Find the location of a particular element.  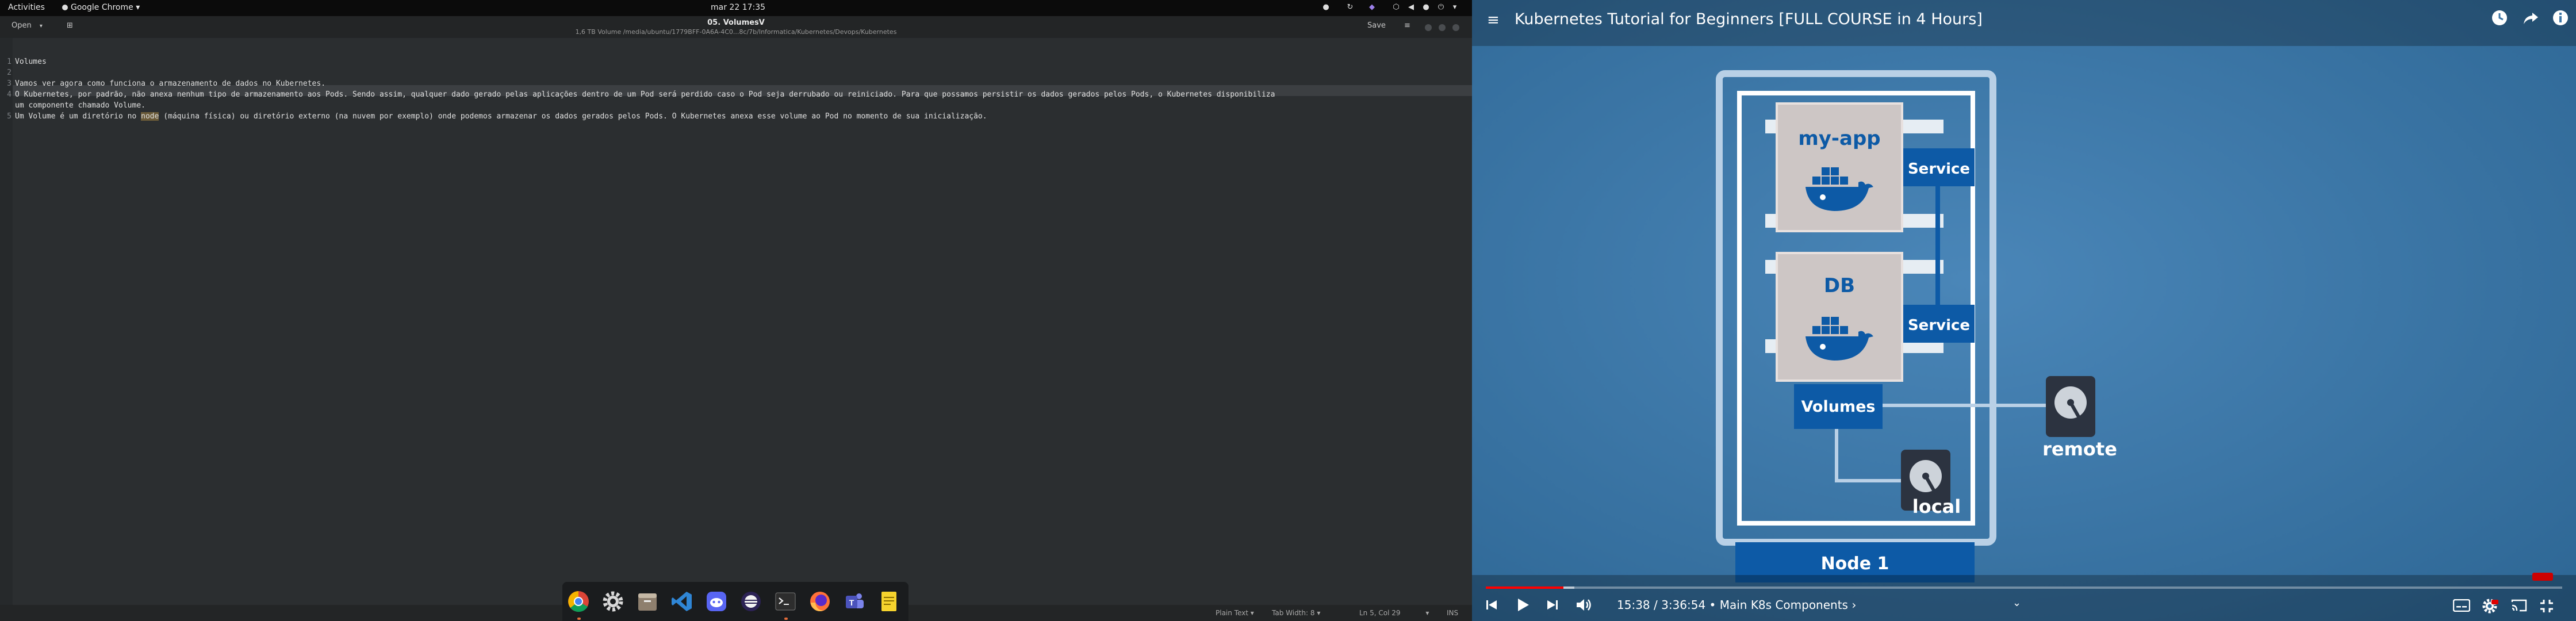

microphone-icon: ● is located at coordinates (1426, 7).